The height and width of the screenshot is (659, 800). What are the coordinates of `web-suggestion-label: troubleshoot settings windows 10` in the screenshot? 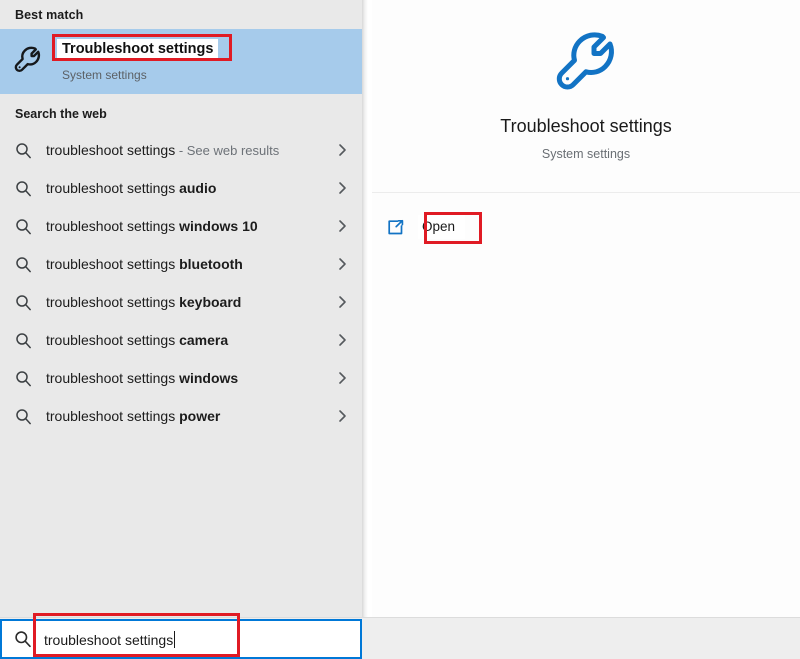 It's located at (152, 226).